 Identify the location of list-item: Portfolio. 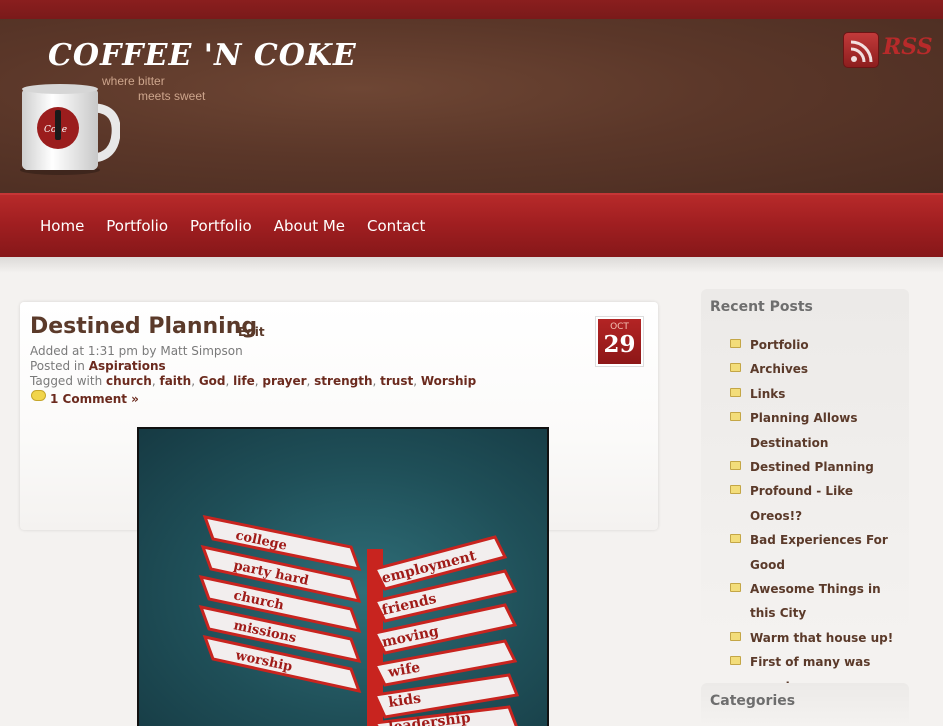
(815, 345).